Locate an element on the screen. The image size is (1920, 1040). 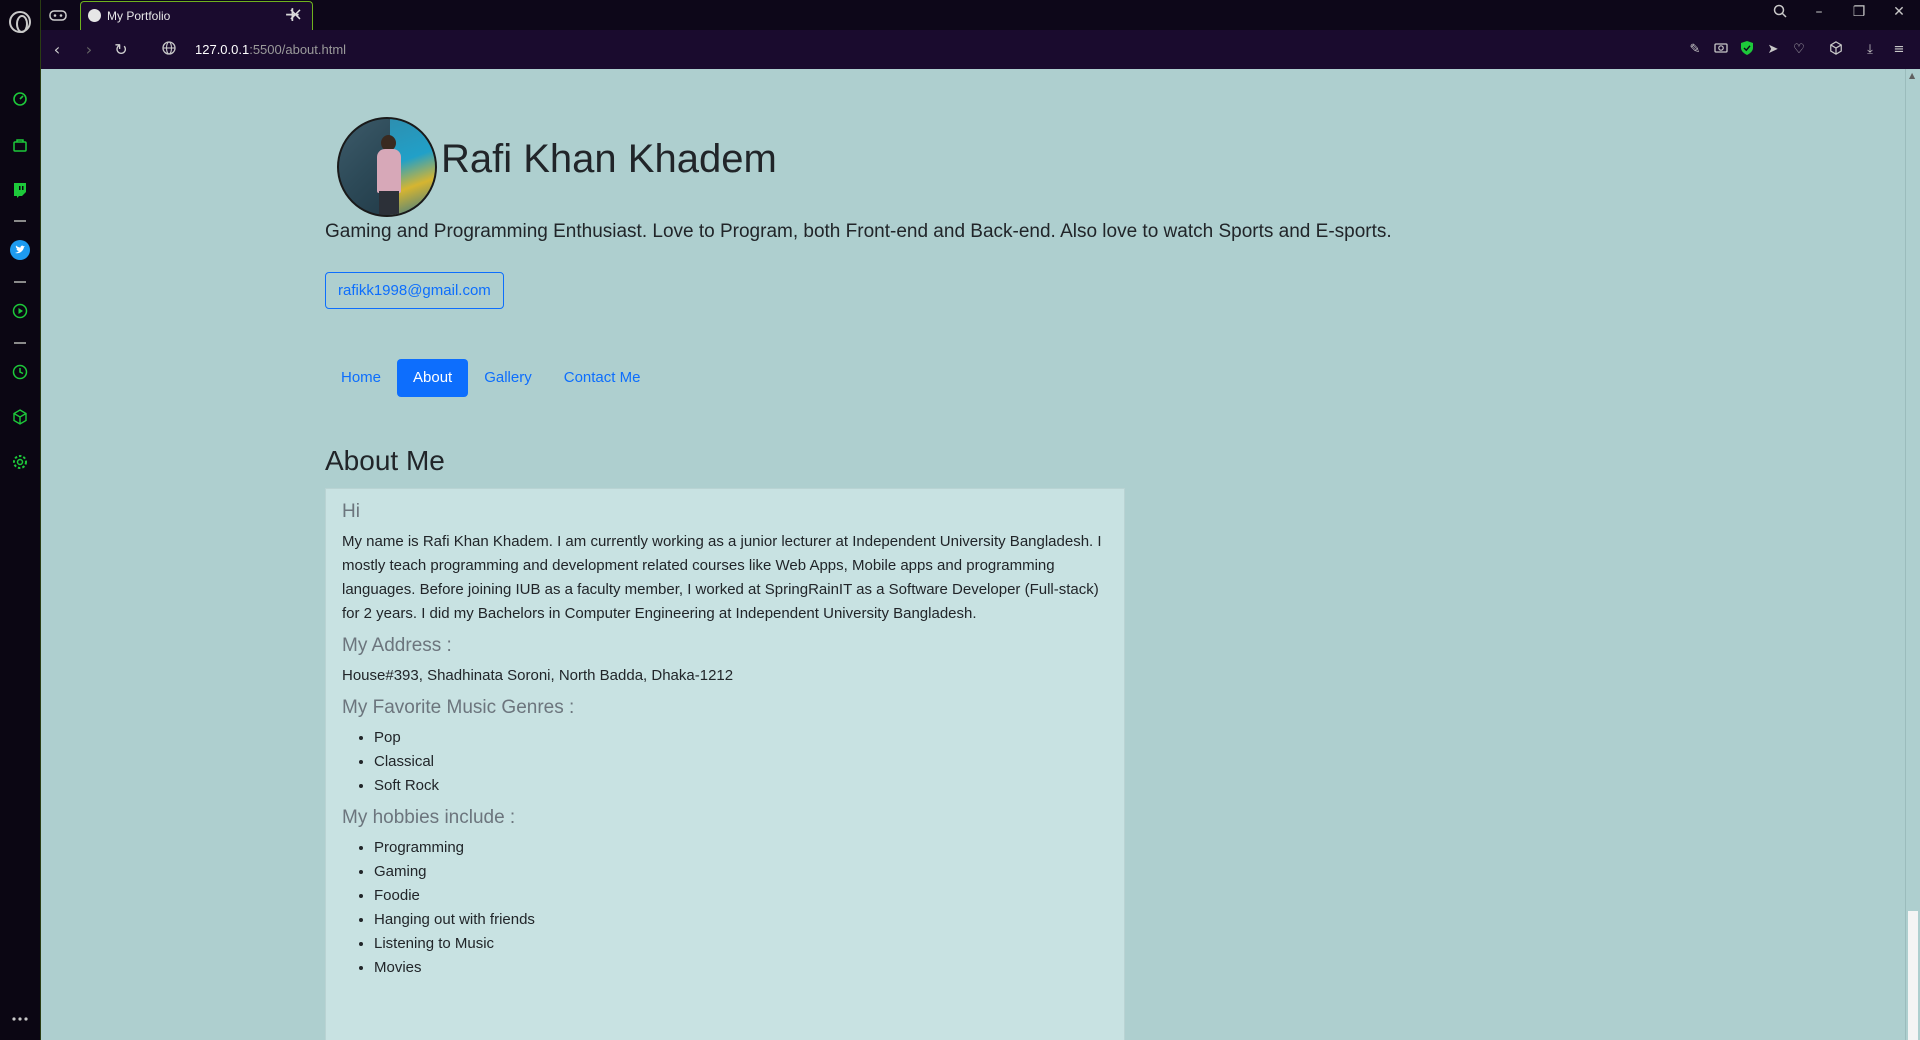
close-window-icon: ✕ is located at coordinates (1899, 14).